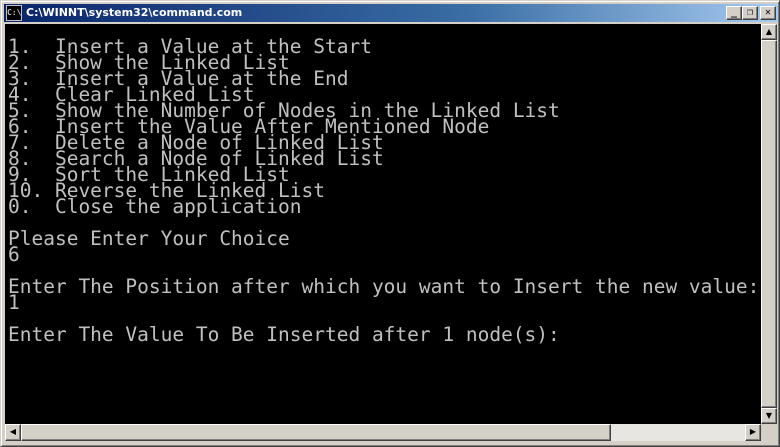 The height and width of the screenshot is (447, 780). I want to click on restore-button: ❐, so click(750, 13).